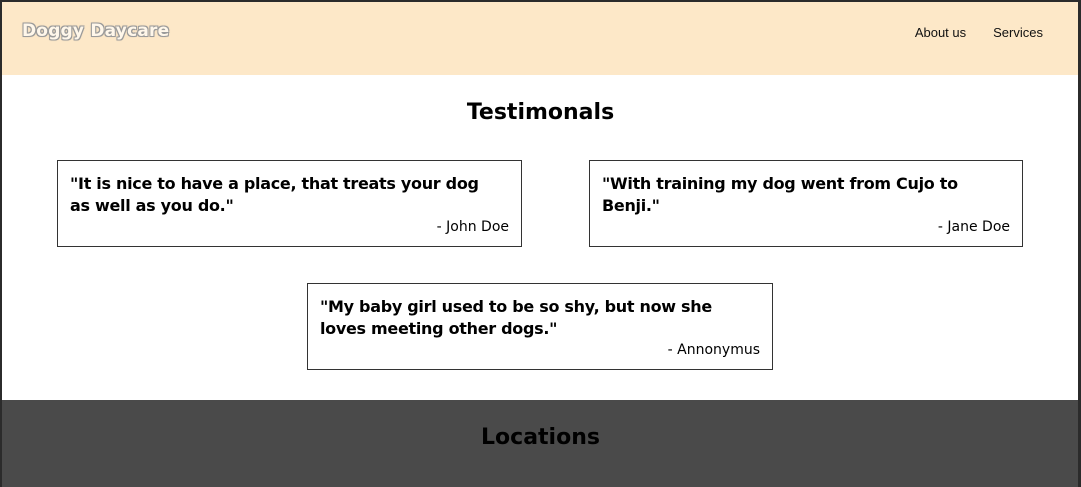 The image size is (1081, 487). What do you see at coordinates (1018, 32) in the screenshot?
I see `nav-link-services: Services` at bounding box center [1018, 32].